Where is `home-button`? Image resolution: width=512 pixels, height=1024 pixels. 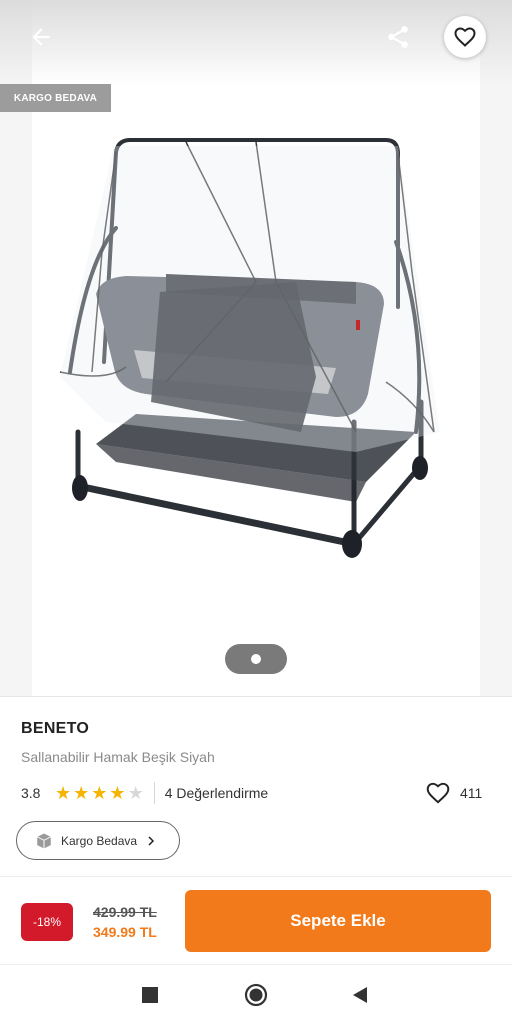 home-button is located at coordinates (256, 995).